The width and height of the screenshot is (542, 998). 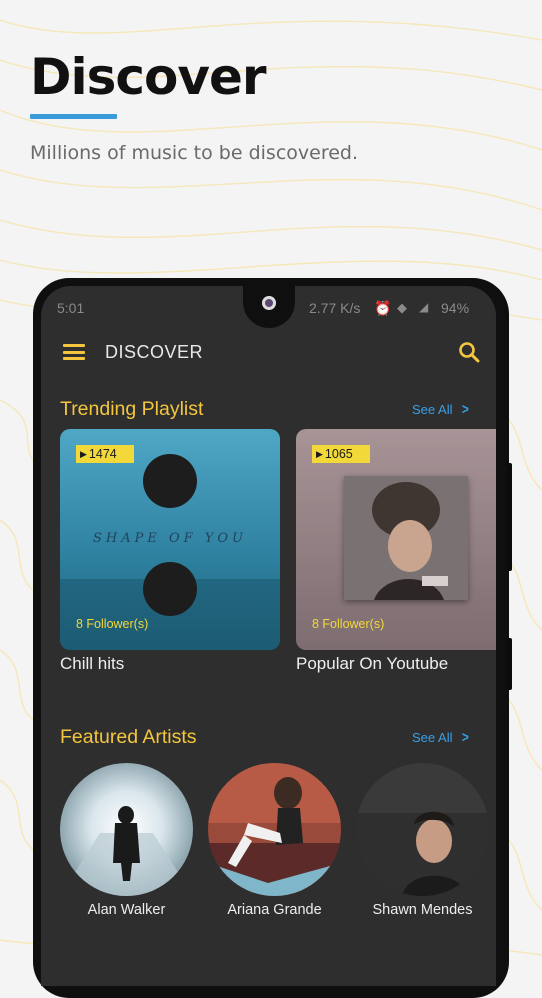 What do you see at coordinates (509, 664) in the screenshot?
I see `phone-side-button-lower` at bounding box center [509, 664].